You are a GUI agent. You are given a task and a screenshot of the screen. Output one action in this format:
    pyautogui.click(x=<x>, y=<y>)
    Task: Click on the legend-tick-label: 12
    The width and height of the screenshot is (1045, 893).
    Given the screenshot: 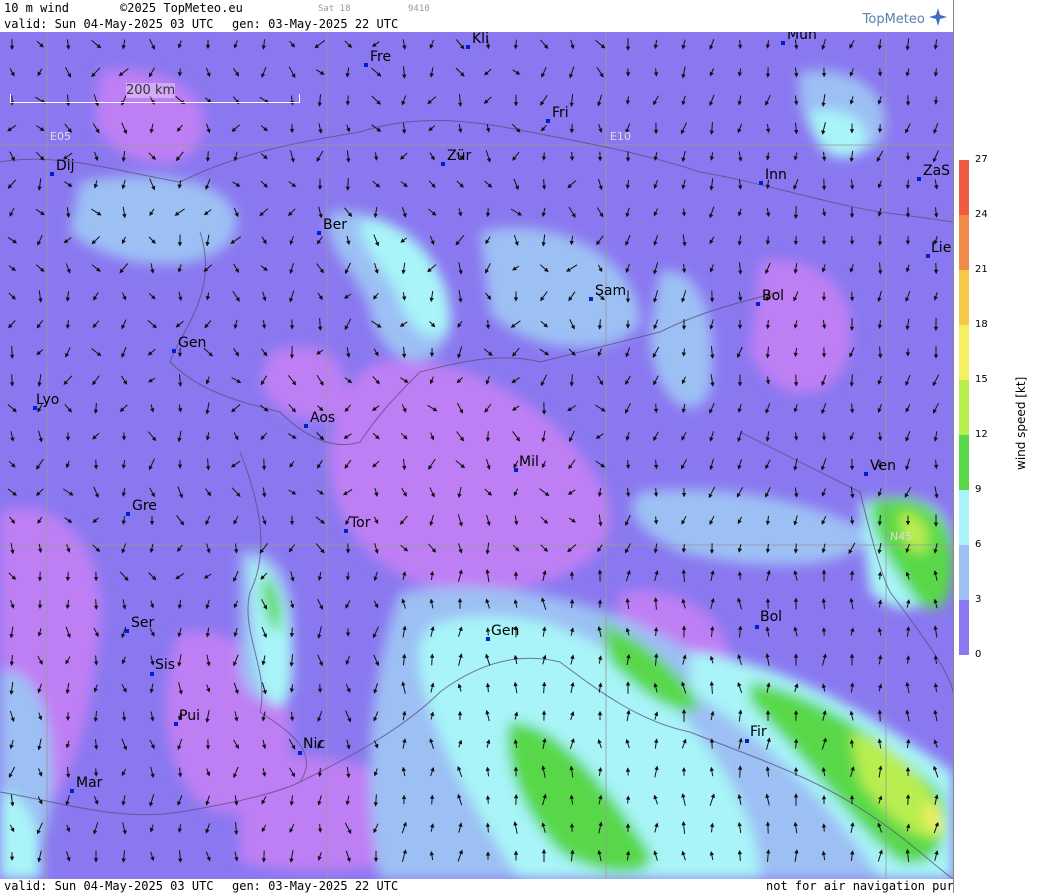 What is the action you would take?
    pyautogui.click(x=981, y=434)
    